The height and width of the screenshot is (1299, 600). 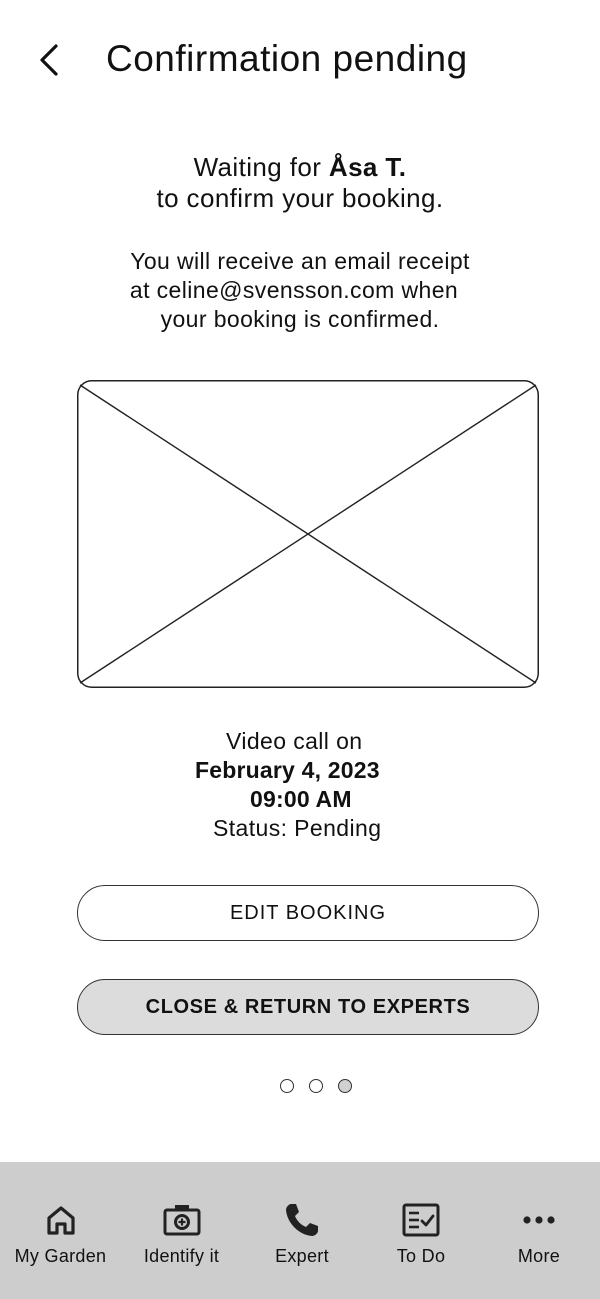 I want to click on tab-to-do: To Do, so click(x=421, y=1230).